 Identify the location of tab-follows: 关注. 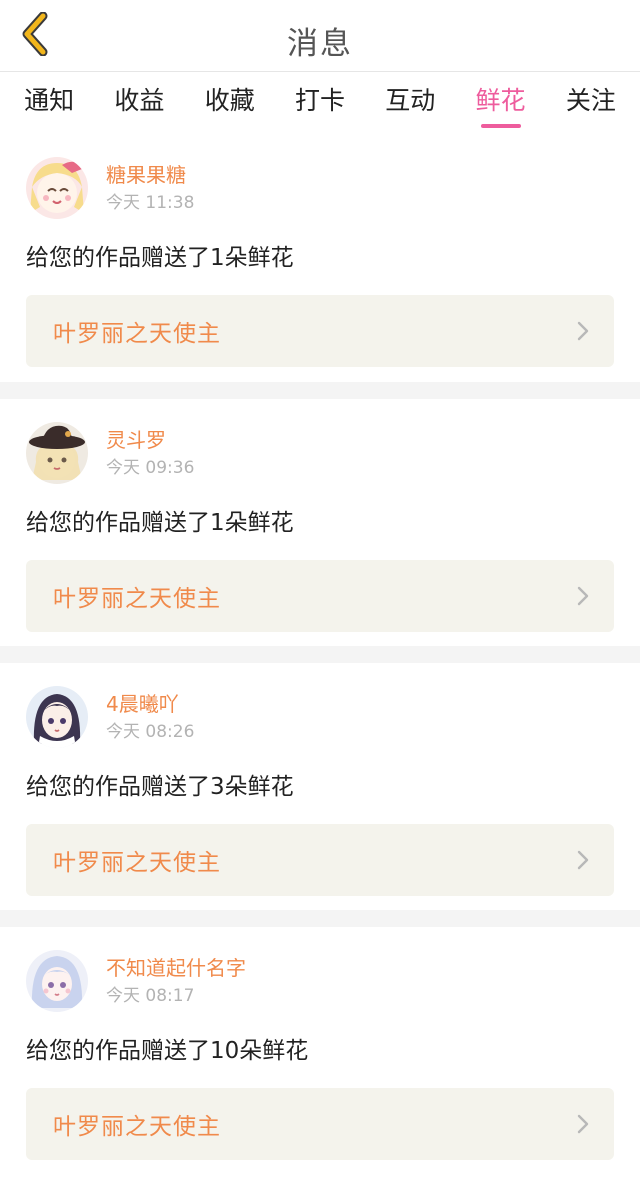
(591, 103).